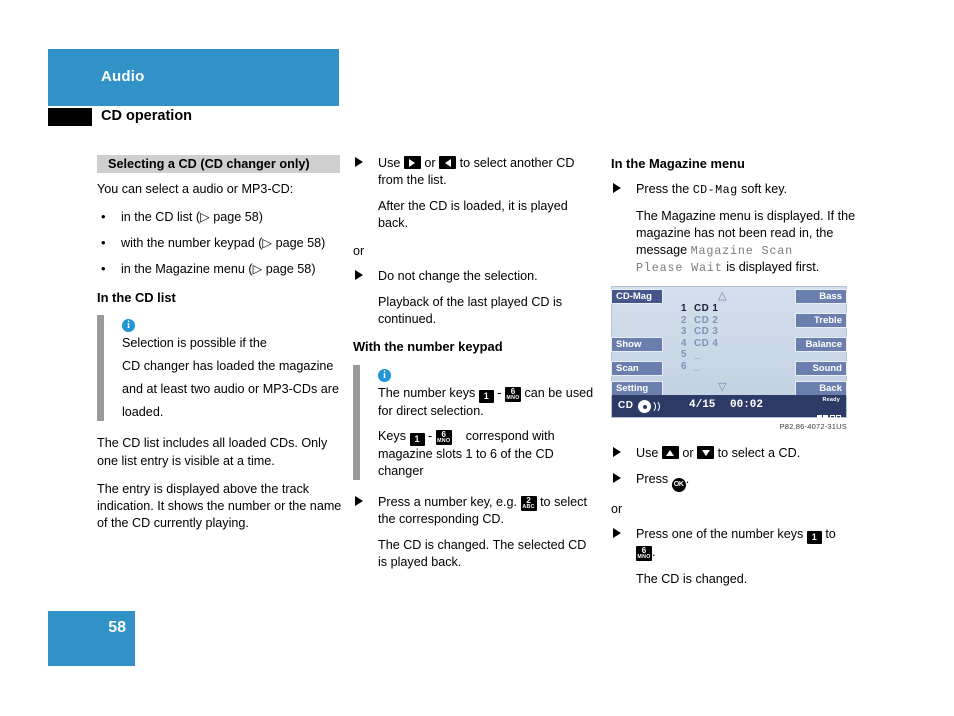  What do you see at coordinates (684, 332) in the screenshot?
I see `cd-slot-number: 3` at bounding box center [684, 332].